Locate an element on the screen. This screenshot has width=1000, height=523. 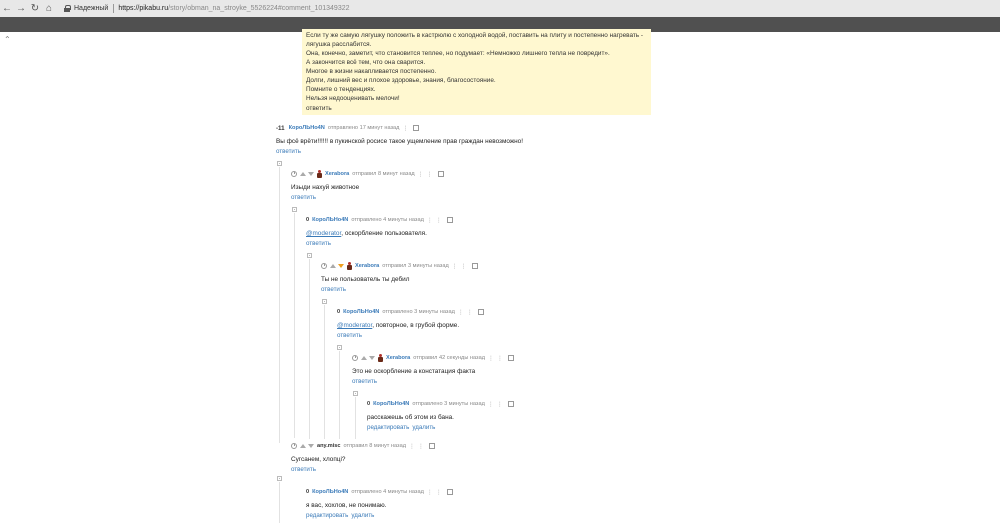
forward-icon: → is located at coordinates (21, 9).